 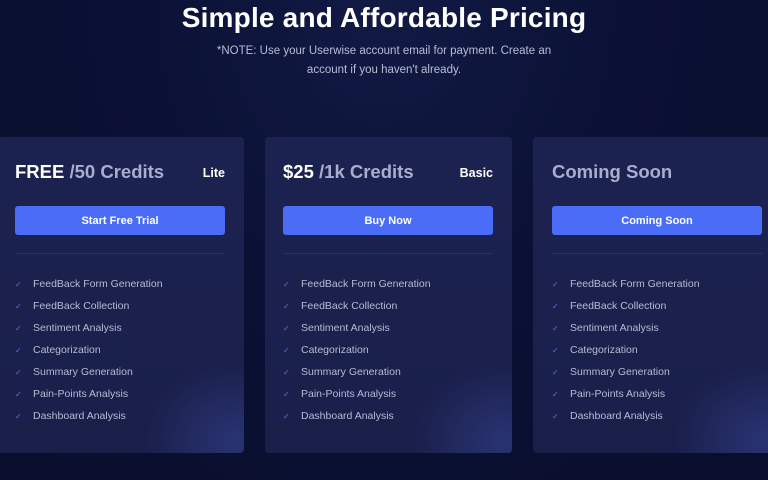 What do you see at coordinates (213, 173) in the screenshot?
I see `plan-name: Lite` at bounding box center [213, 173].